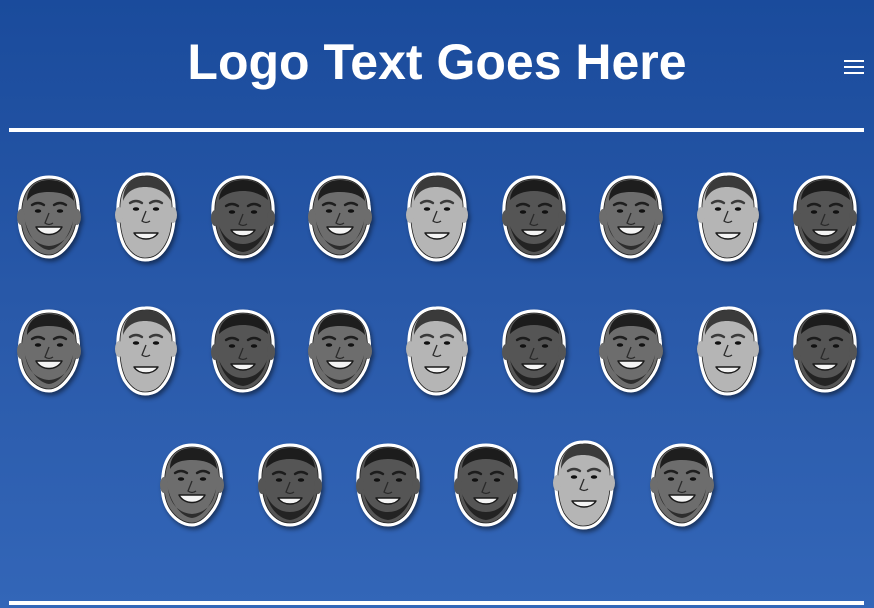 The image size is (874, 608). Describe the element at coordinates (436, 130) in the screenshot. I see `top-divider` at that location.